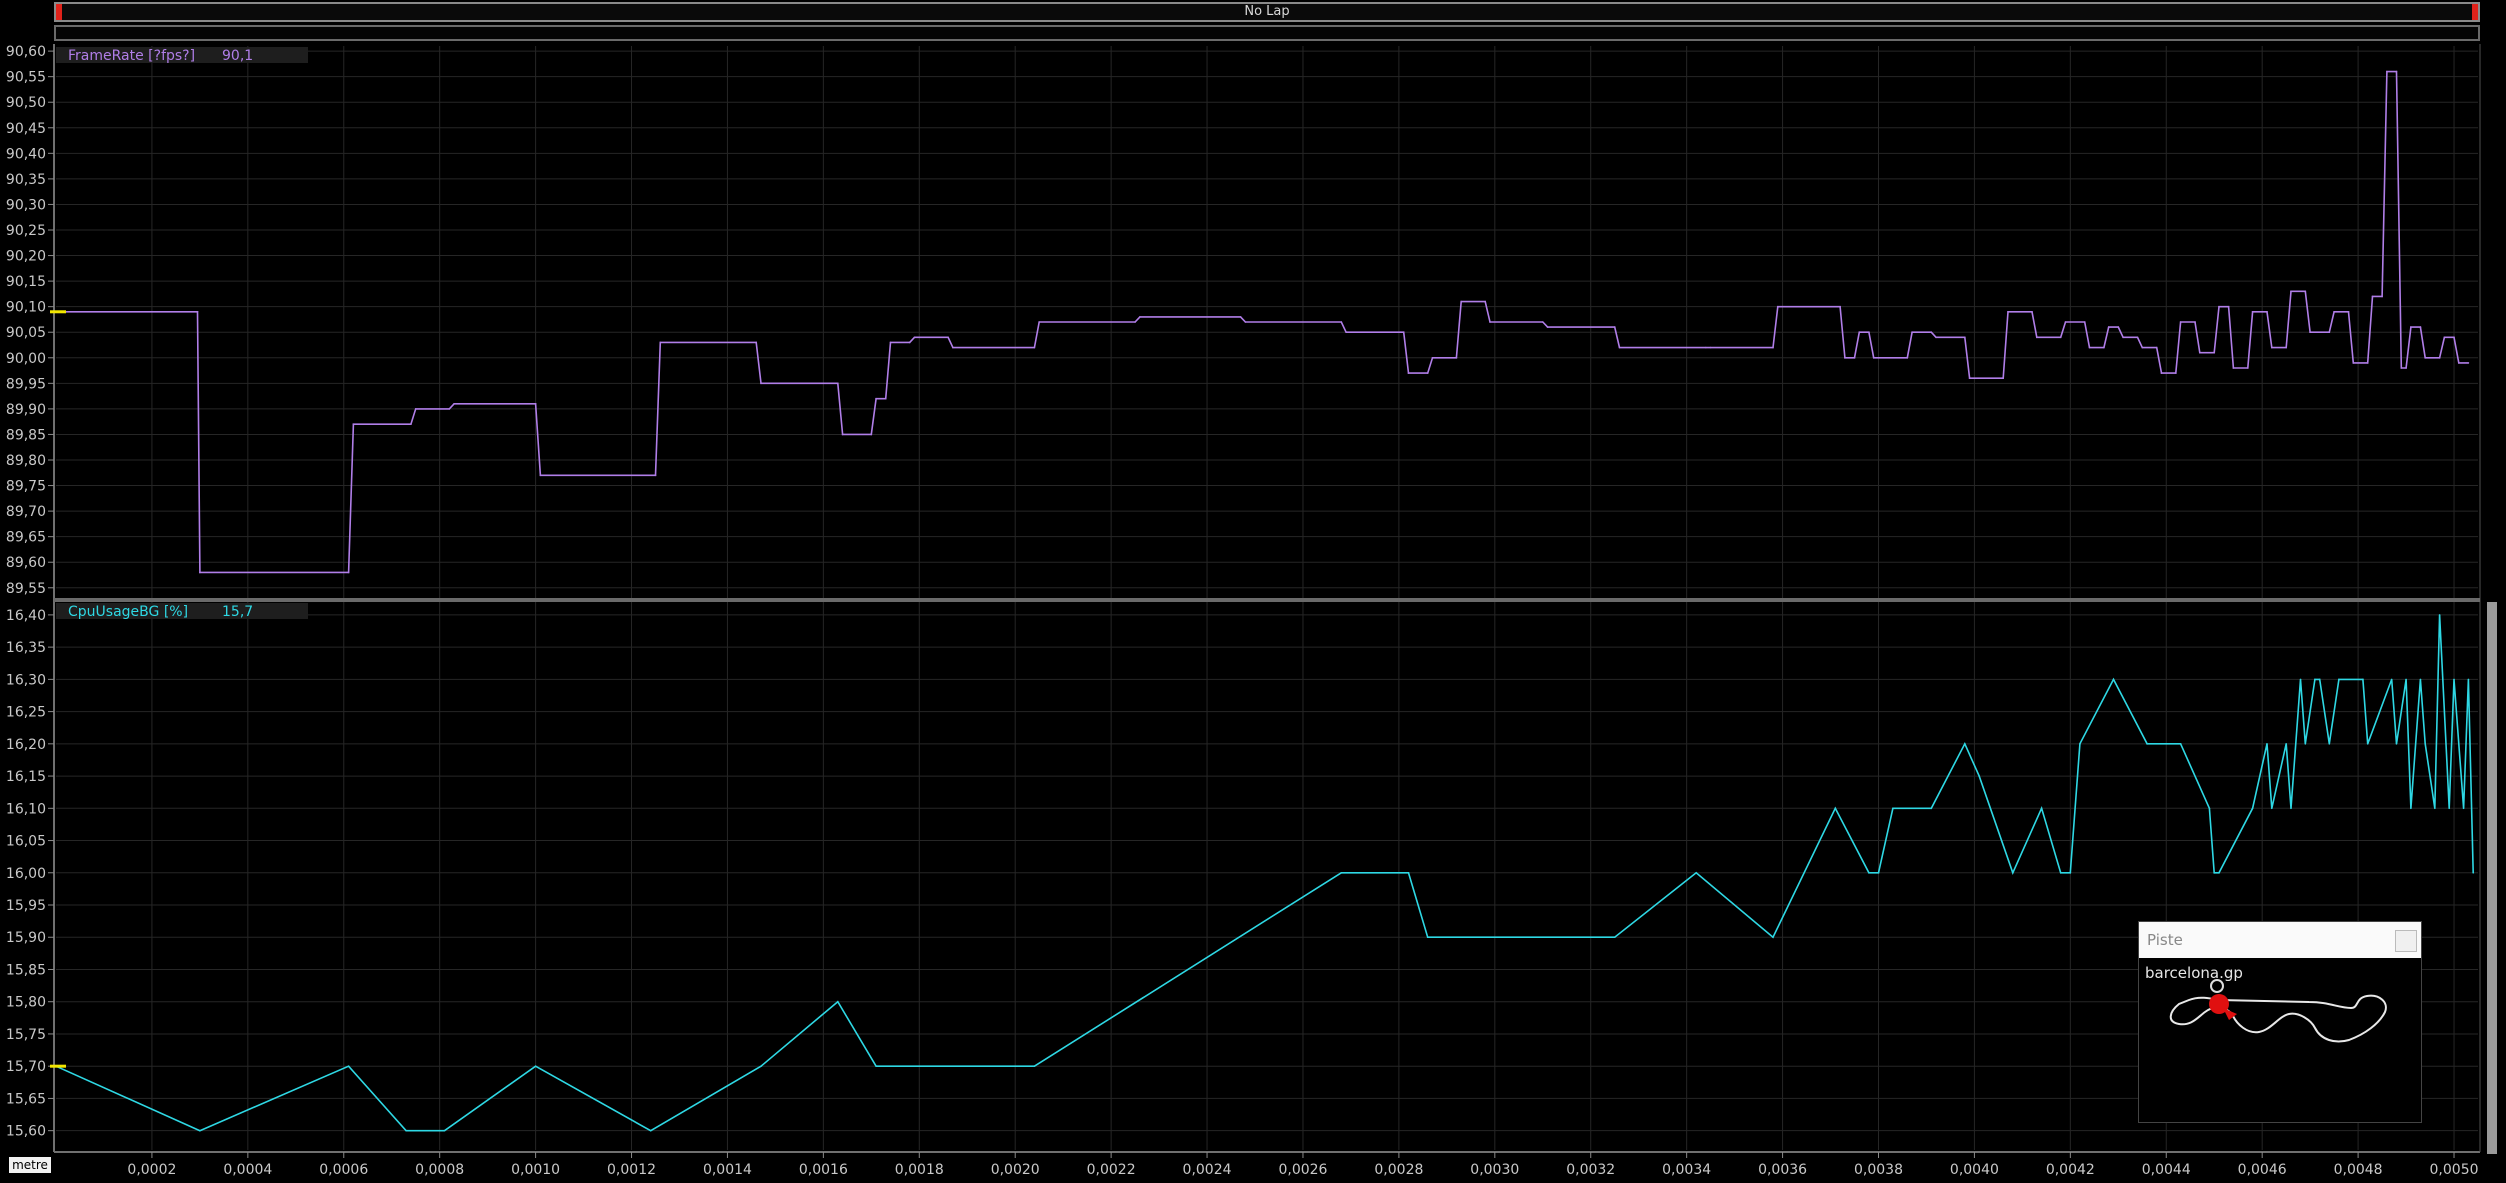 This screenshot has height=1183, width=2506. I want to click on y-tick-label: 90,35, so click(26, 180).